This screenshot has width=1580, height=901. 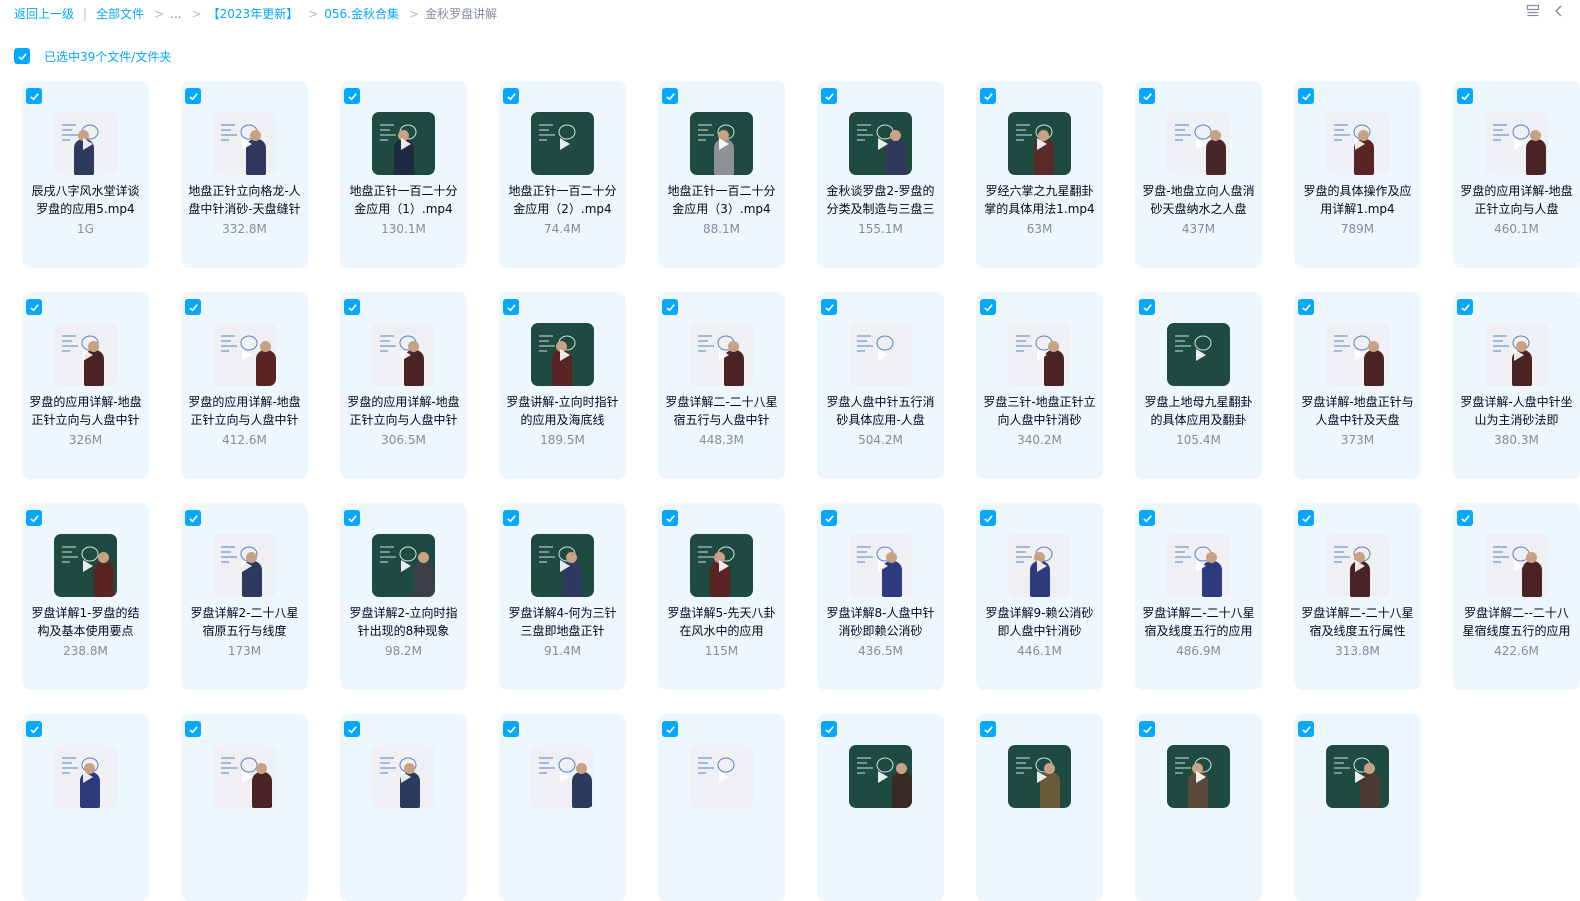 What do you see at coordinates (1357, 174) in the screenshot?
I see `file-card: 罗盘的具体操作及应用详解1.mp4 789M` at bounding box center [1357, 174].